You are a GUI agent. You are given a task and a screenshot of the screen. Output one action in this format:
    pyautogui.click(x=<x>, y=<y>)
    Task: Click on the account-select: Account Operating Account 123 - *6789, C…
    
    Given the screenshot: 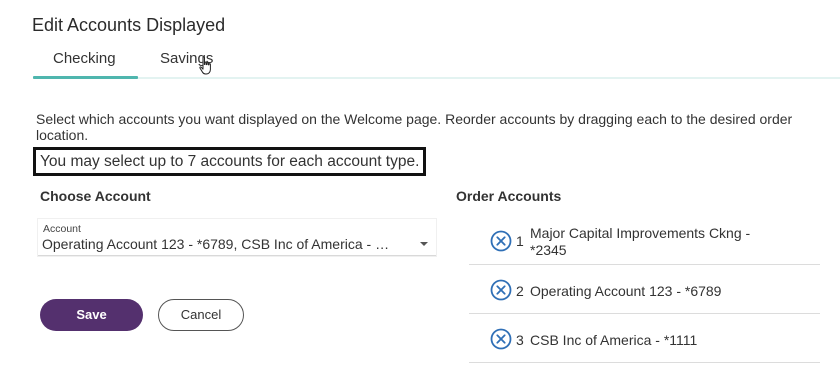 What is the action you would take?
    pyautogui.click(x=237, y=237)
    